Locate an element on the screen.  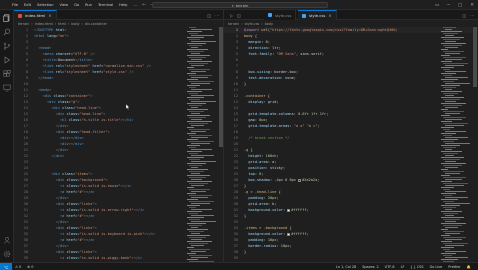
split-icon: ◫ is located at coordinates (239, 15).